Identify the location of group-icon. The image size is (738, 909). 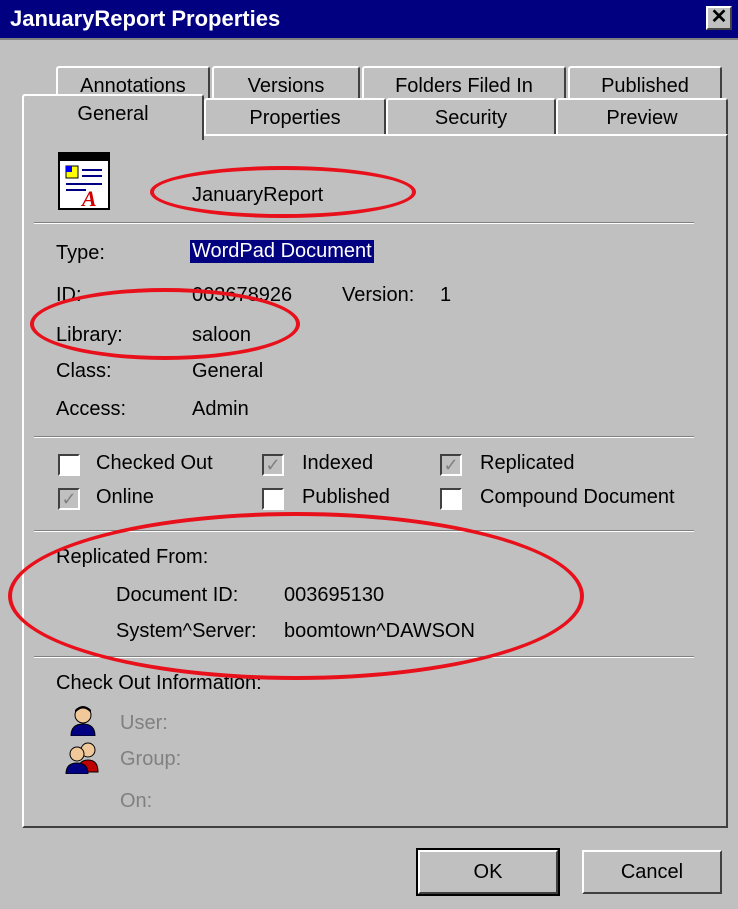
(82, 758).